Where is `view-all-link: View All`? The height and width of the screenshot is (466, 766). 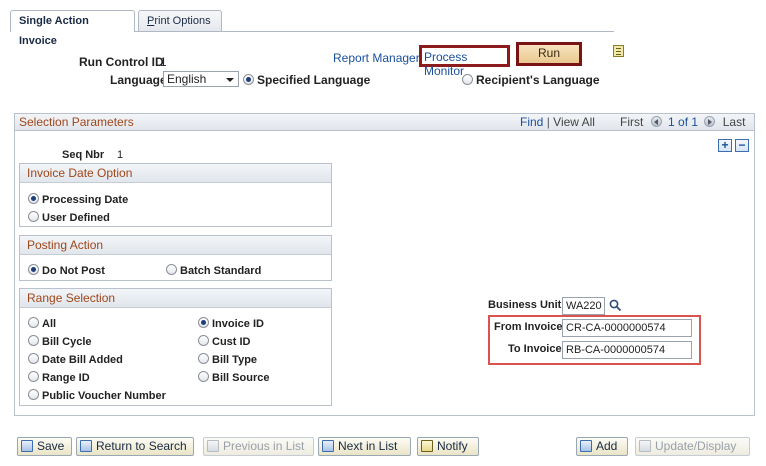
view-all-link: View All is located at coordinates (574, 122).